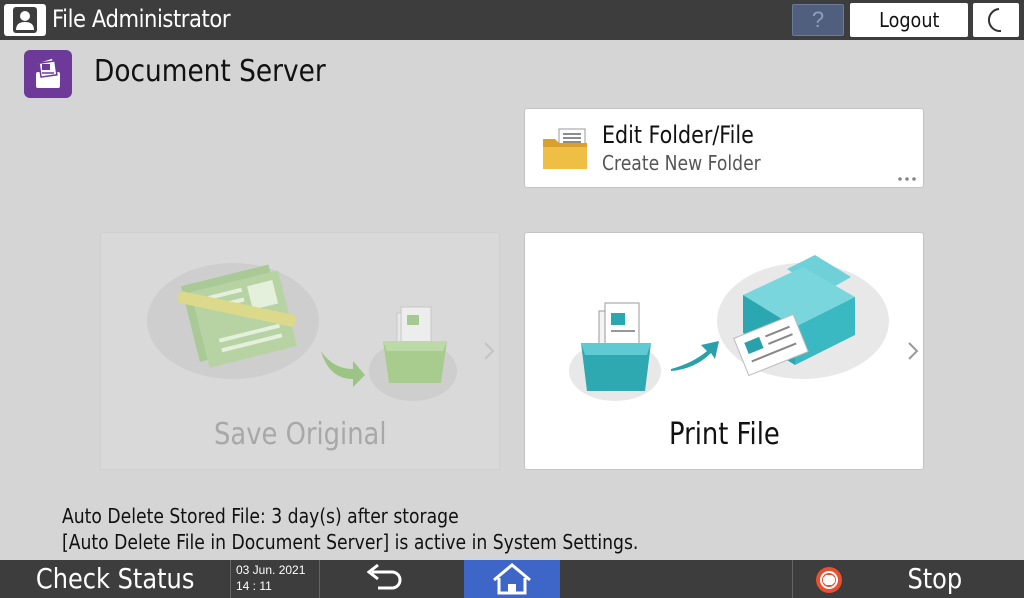 This screenshot has height=598, width=1024. What do you see at coordinates (302, 332) in the screenshot?
I see `scan-to-box-illustration` at bounding box center [302, 332].